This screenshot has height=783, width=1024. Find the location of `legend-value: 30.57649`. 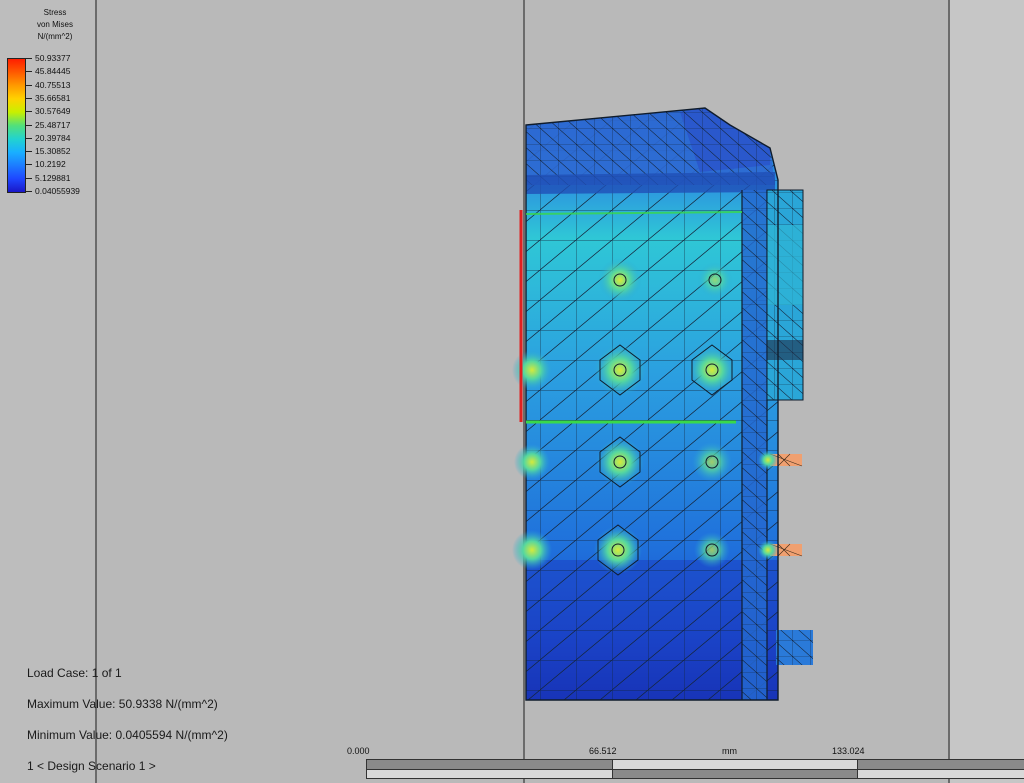

legend-value: 30.57649 is located at coordinates (53, 111).